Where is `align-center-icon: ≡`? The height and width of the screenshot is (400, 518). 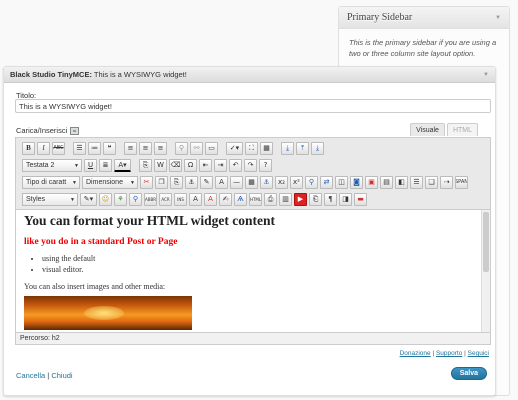
align-center-icon: ≡ is located at coordinates (145, 148).